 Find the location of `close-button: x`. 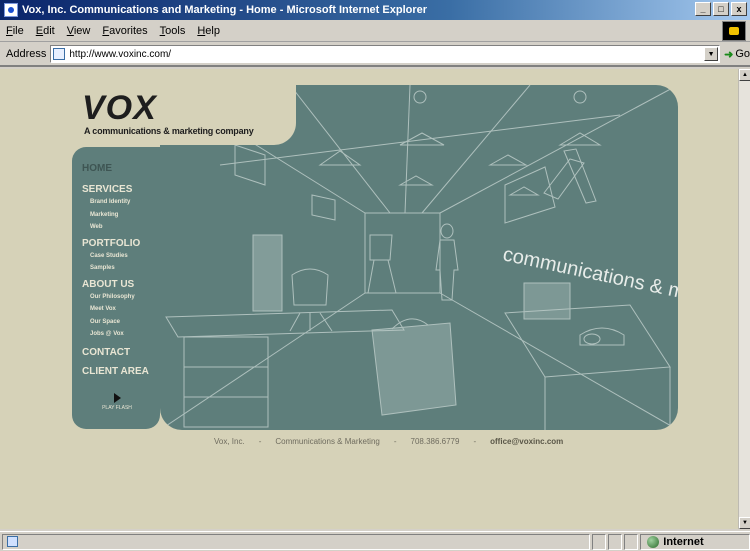

close-button: x is located at coordinates (739, 9).